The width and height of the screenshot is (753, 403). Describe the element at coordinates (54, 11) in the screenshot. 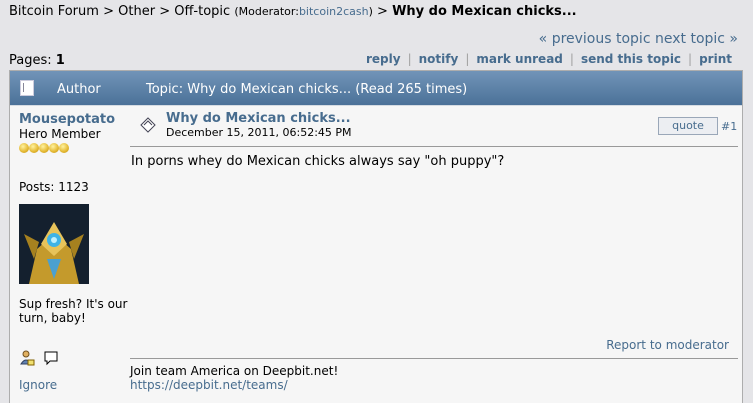

I see `breadcrumb-forum: Bitcoin Forum` at that location.